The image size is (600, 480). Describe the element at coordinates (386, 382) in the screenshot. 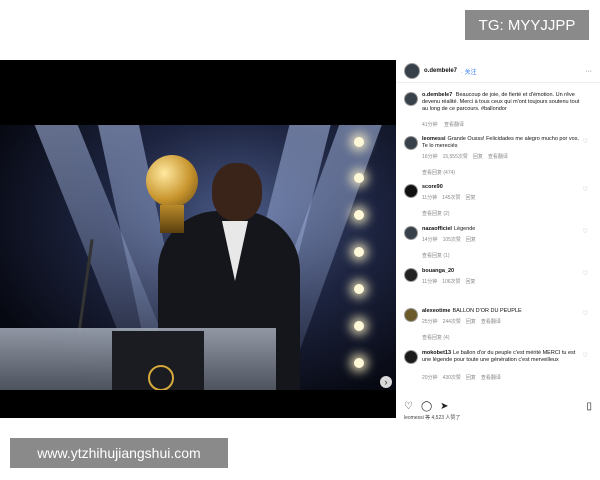

I see `carousel-next-icon: ›` at that location.